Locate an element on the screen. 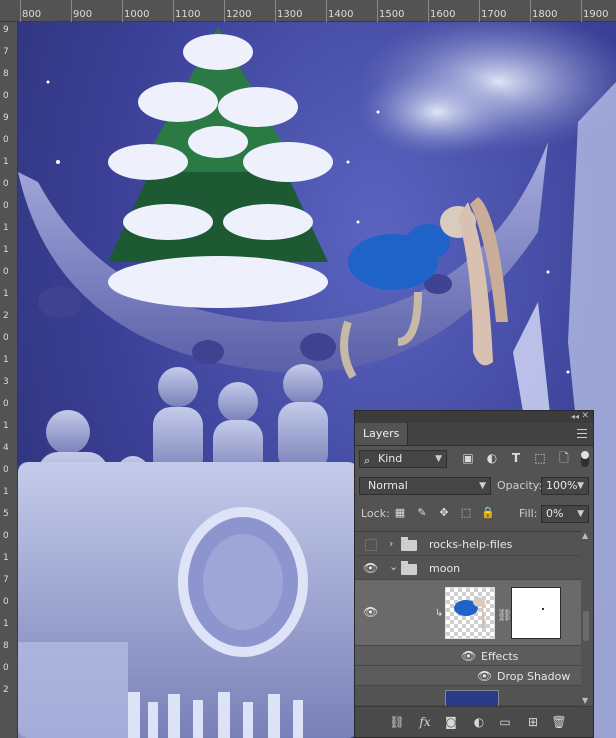 The width and height of the screenshot is (616, 738). lock-image-pixels-icon: ✎ is located at coordinates (422, 513).